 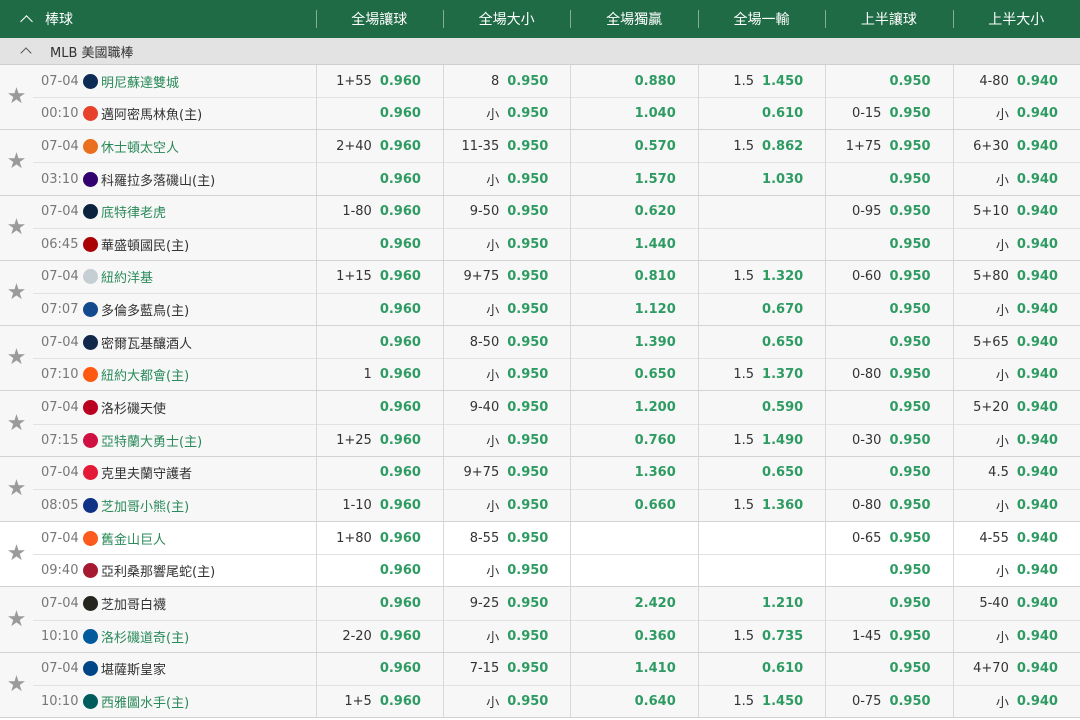 I want to click on odds-button: 0-15 0.950, so click(x=889, y=113).